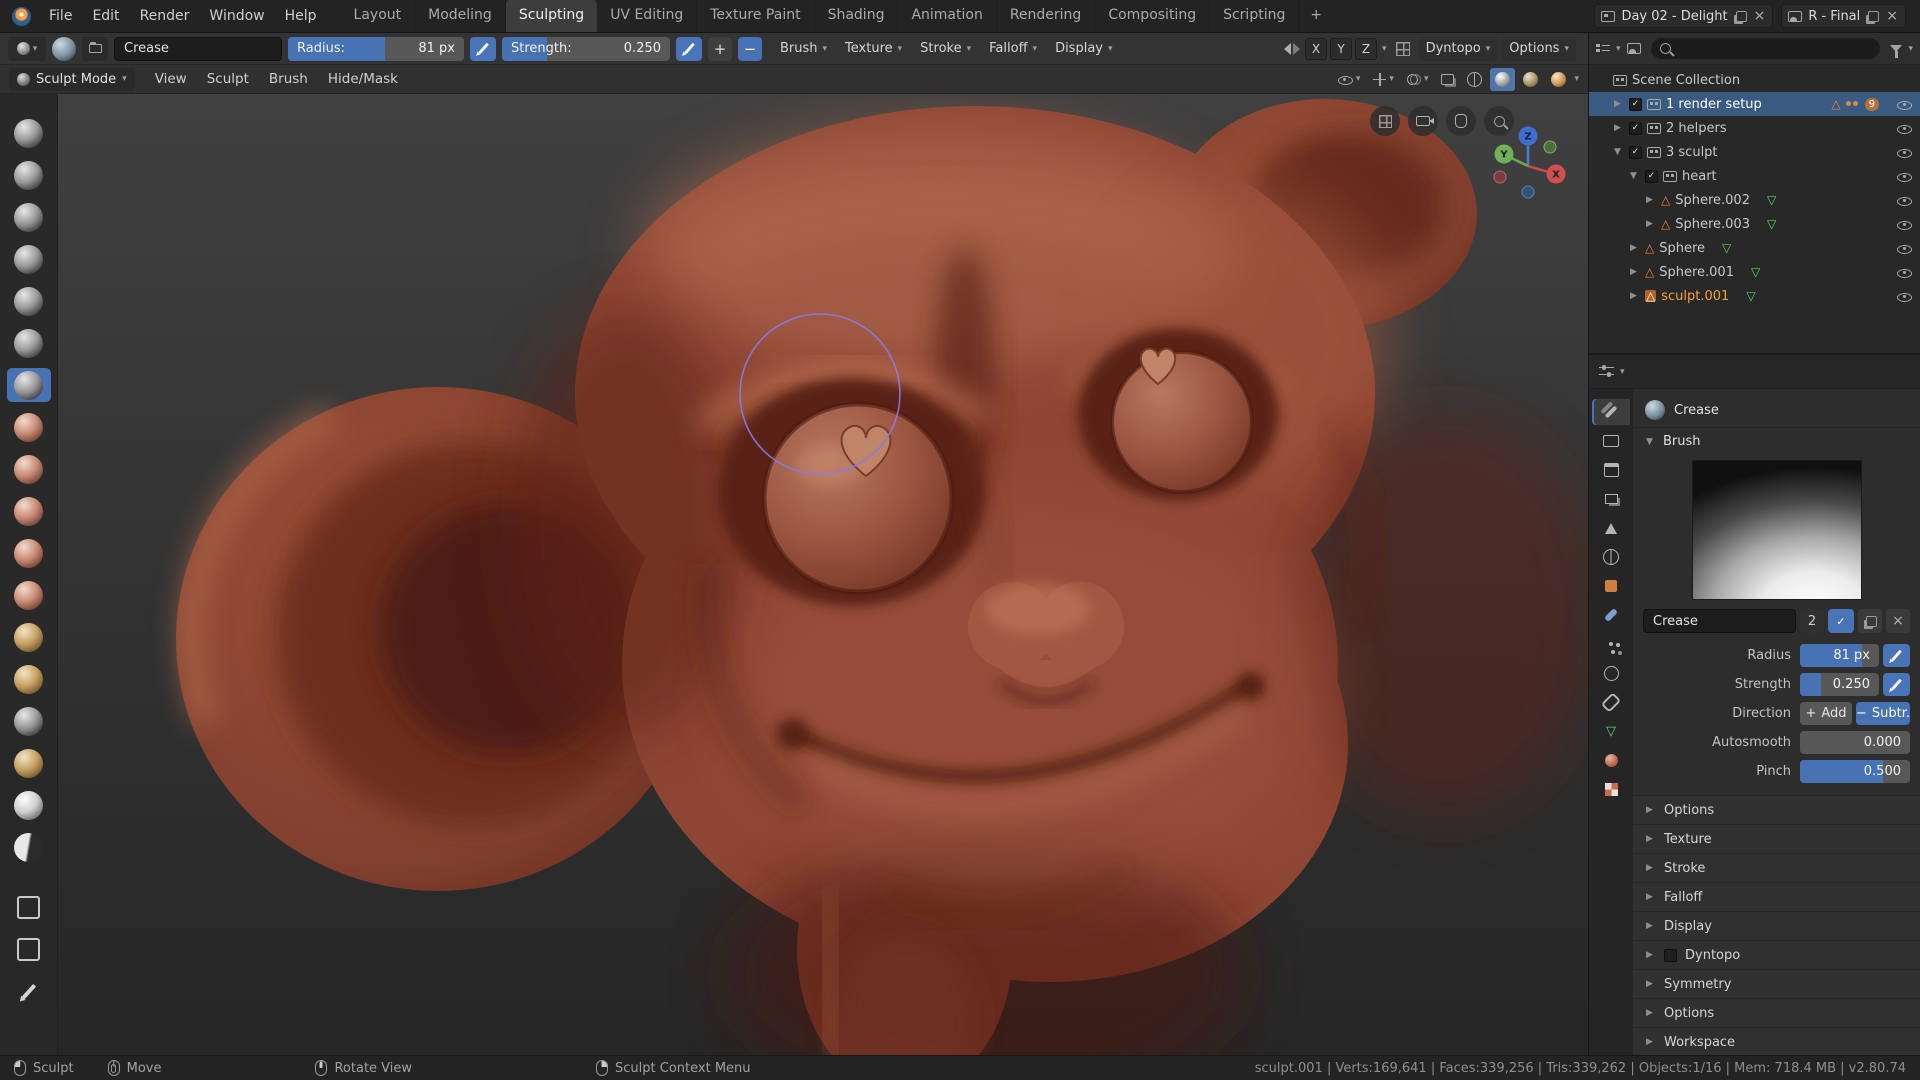 The width and height of the screenshot is (1920, 1080). What do you see at coordinates (29, 259) in the screenshot?
I see `brush-layer` at bounding box center [29, 259].